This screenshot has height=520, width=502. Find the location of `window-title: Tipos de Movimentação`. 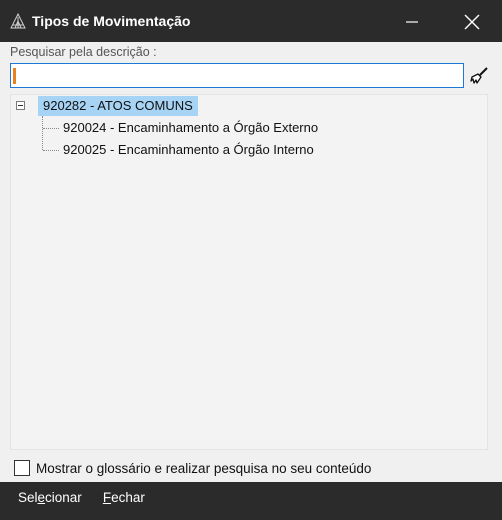

window-title: Tipos de Movimentação is located at coordinates (111, 21).